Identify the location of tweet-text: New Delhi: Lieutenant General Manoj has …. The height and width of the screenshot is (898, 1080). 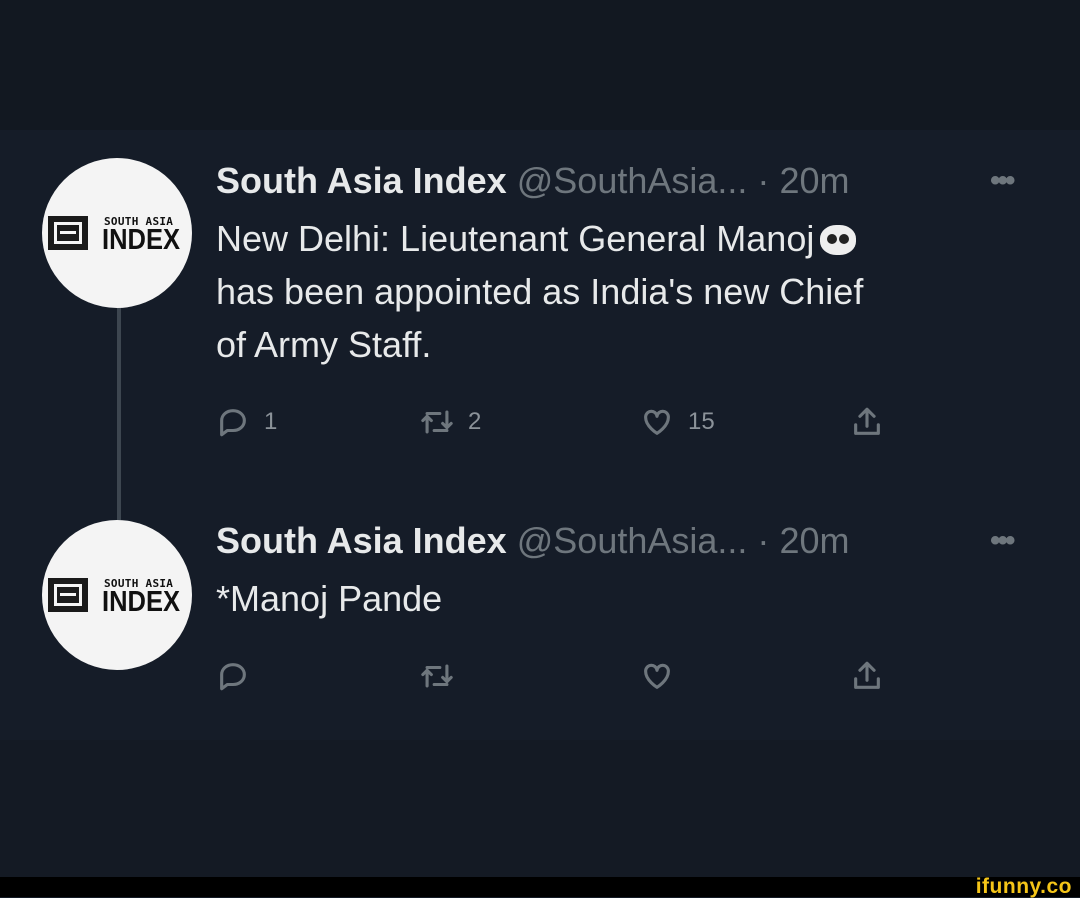
(616, 291).